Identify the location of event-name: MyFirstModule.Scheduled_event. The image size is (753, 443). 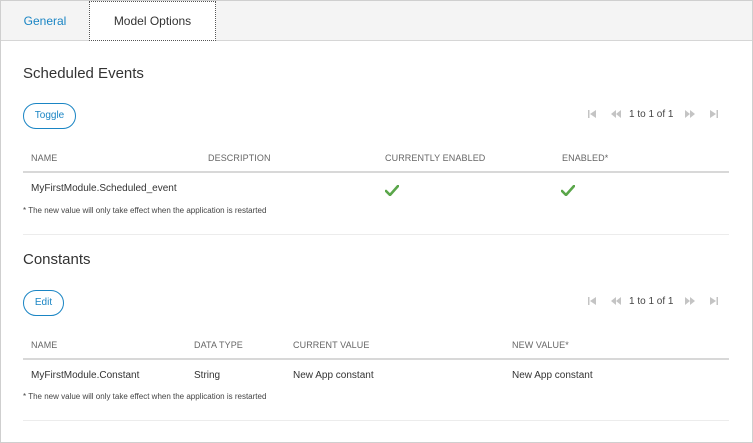
(104, 188).